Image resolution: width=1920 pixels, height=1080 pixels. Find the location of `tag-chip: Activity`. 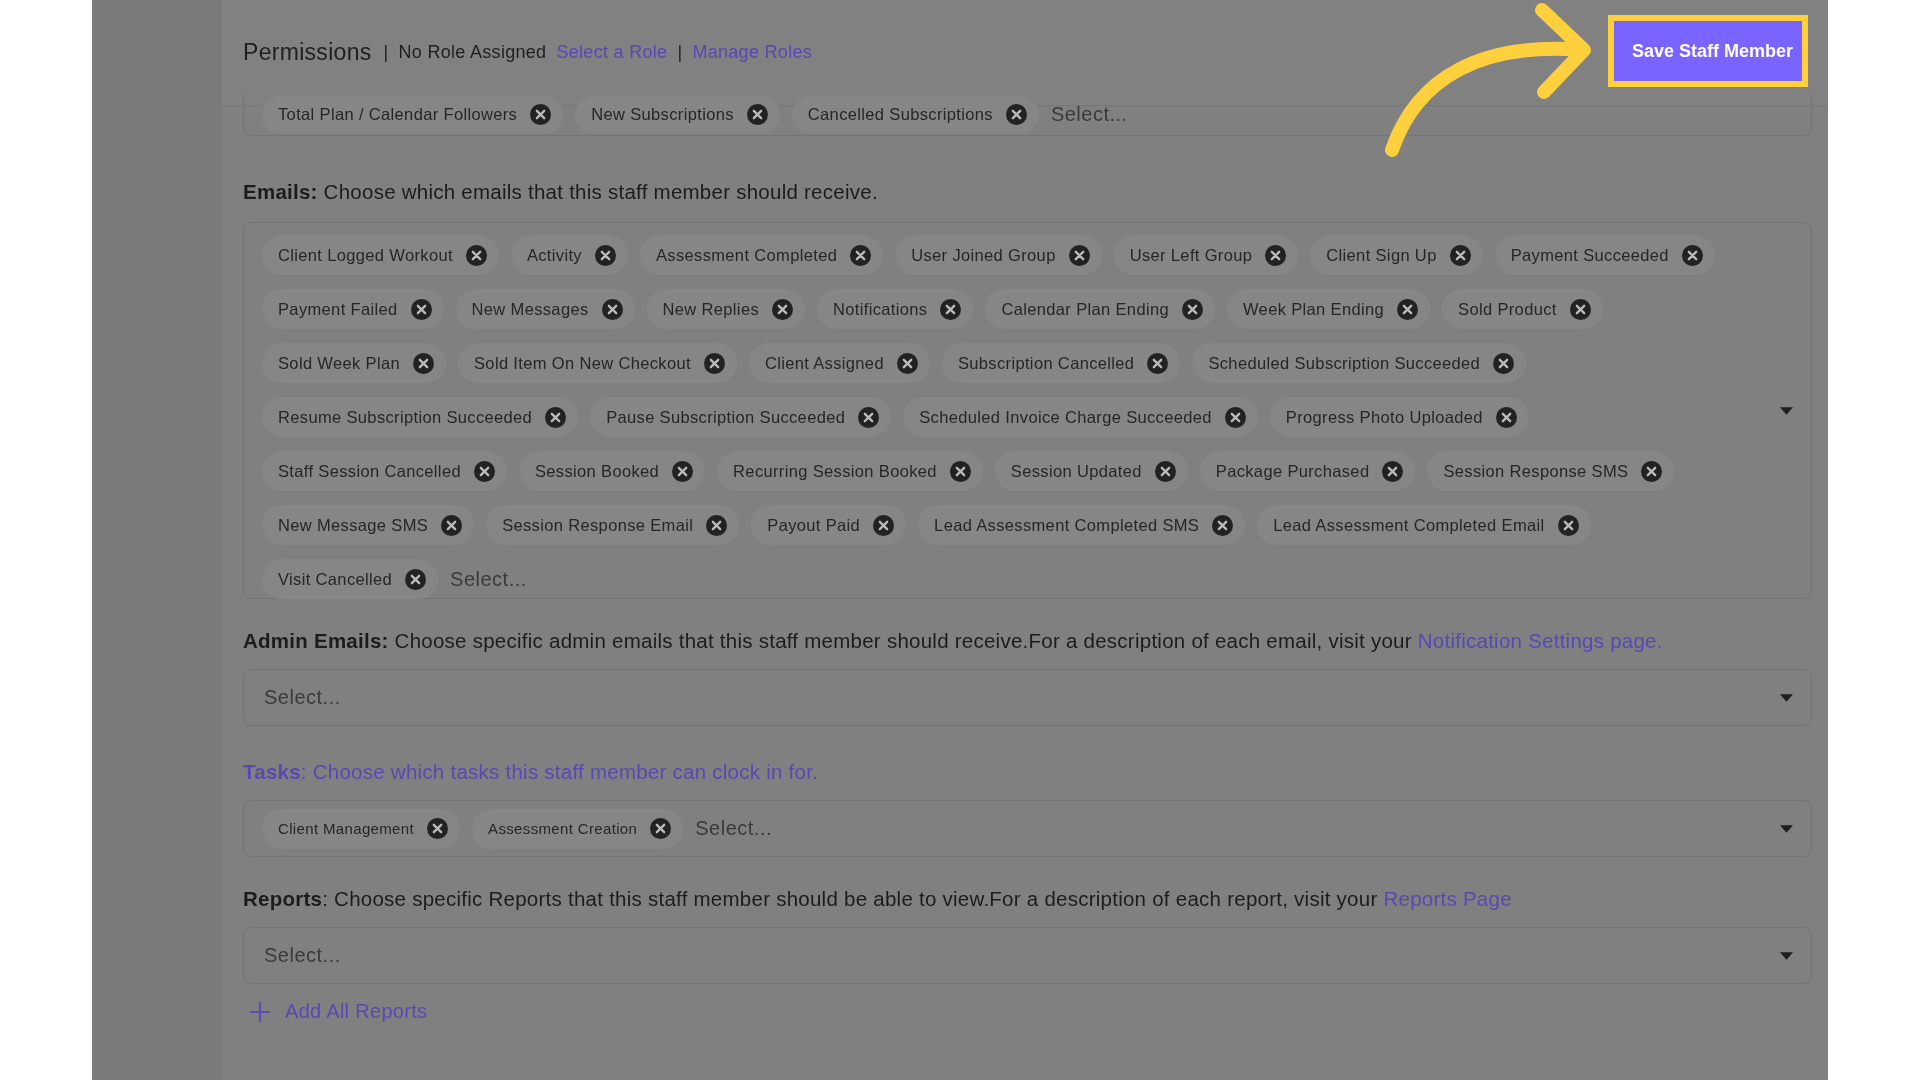

tag-chip: Activity is located at coordinates (569, 255).